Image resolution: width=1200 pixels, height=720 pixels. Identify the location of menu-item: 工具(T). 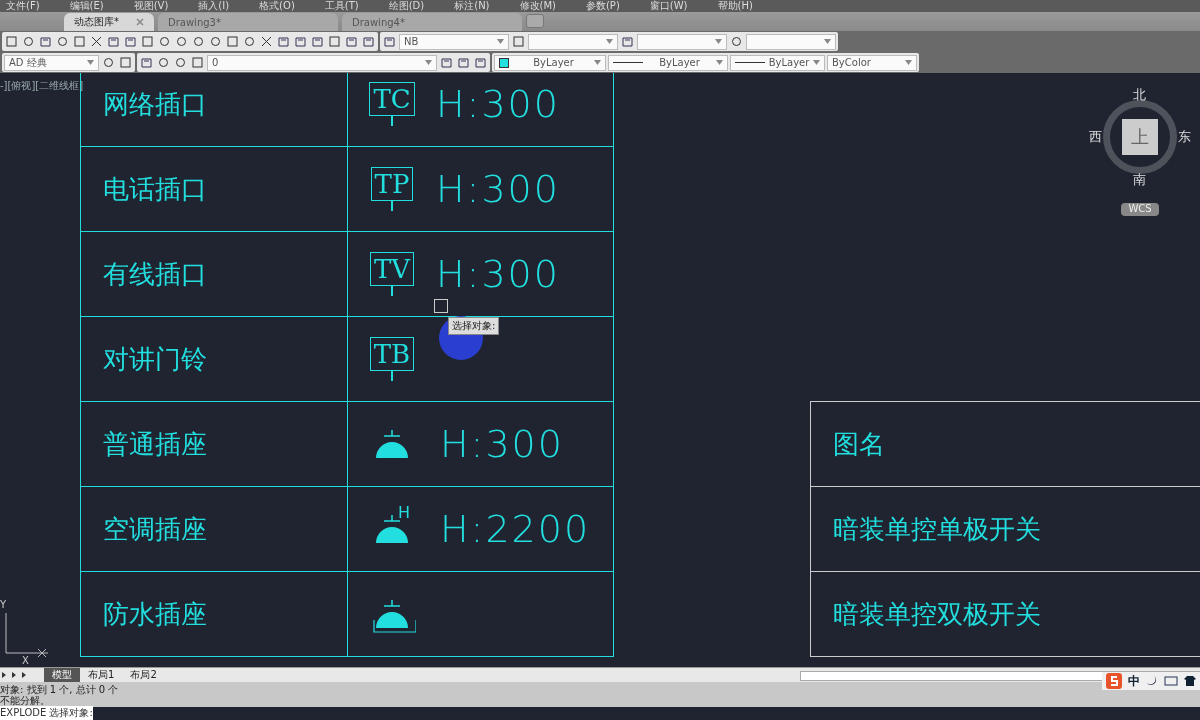
(341, 6).